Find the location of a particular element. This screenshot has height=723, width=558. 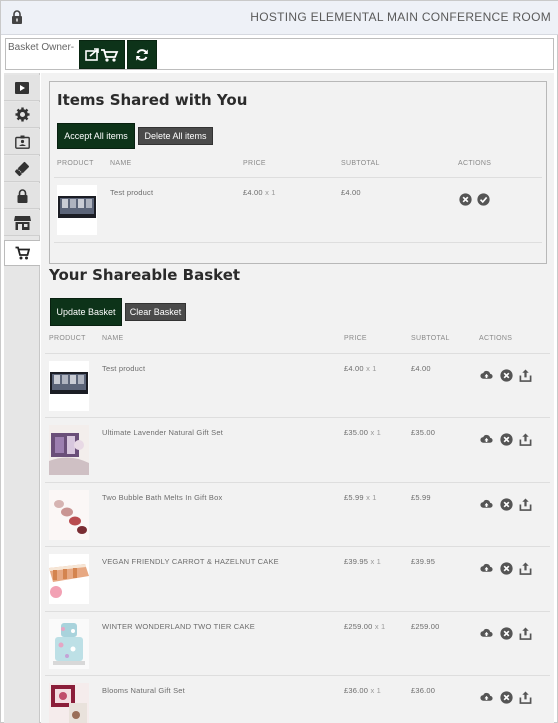

basket-owner-label: Basket Owner- is located at coordinates (41, 47).